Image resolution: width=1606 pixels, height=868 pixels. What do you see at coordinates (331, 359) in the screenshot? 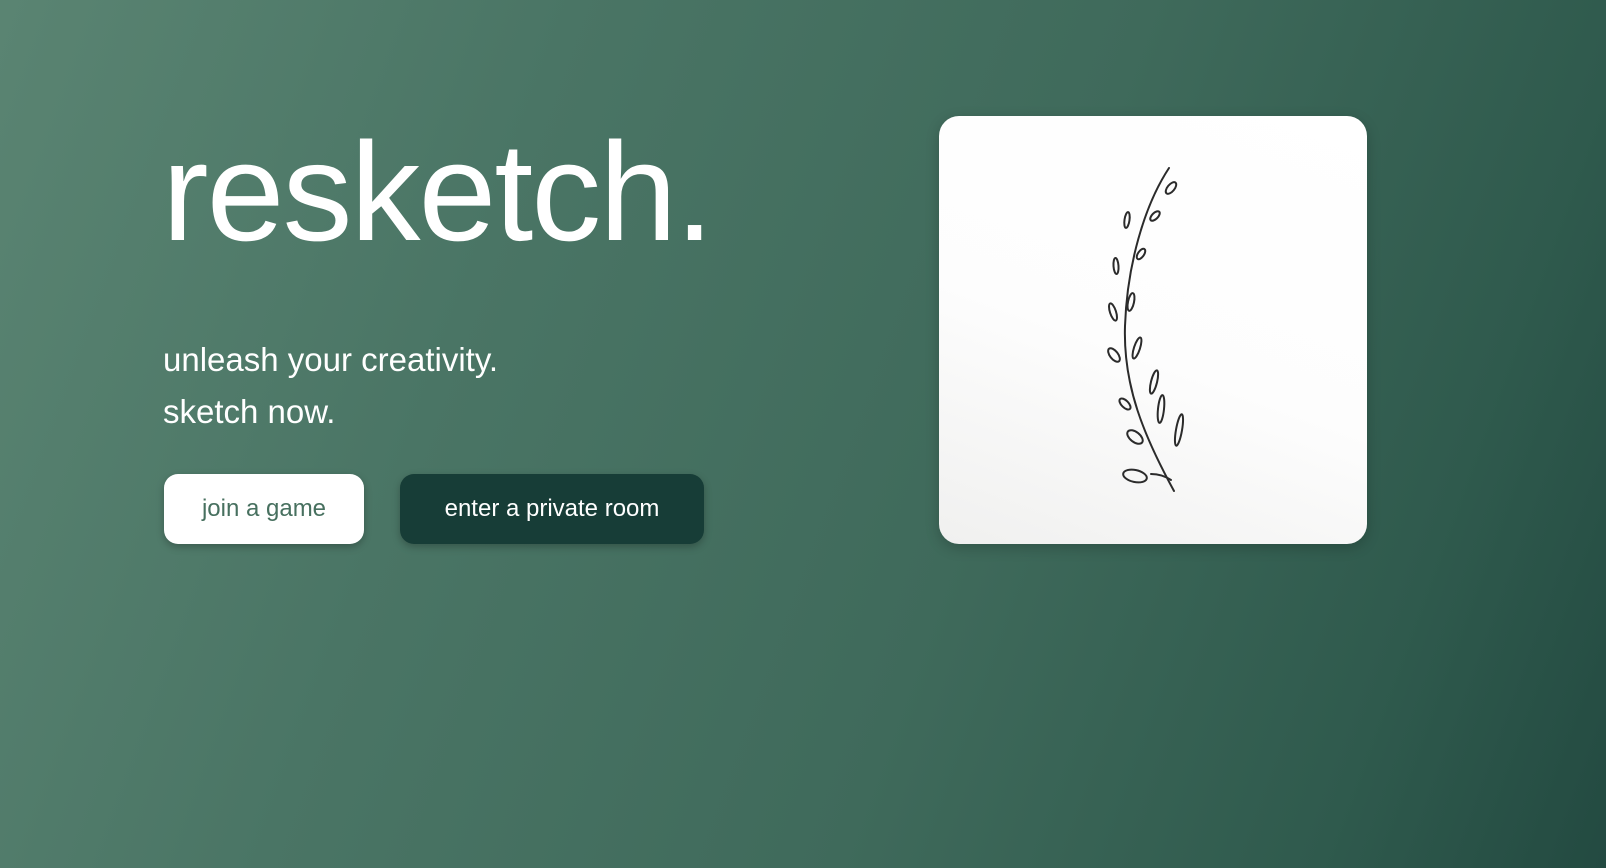
I see `tagline-line-1: unleash your creativity.` at bounding box center [331, 359].